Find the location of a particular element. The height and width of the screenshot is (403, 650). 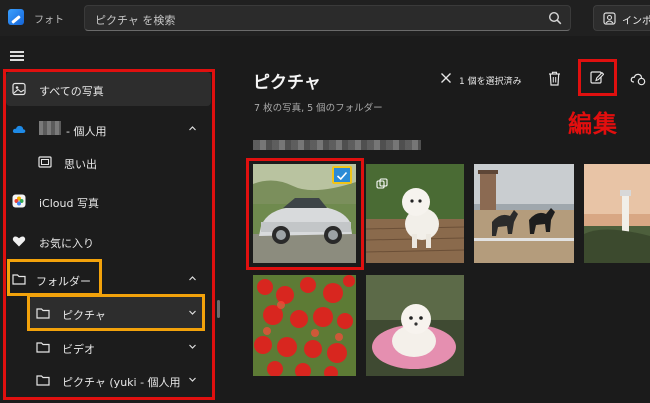

annotation-red-box-selected-photo is located at coordinates (305, 214).